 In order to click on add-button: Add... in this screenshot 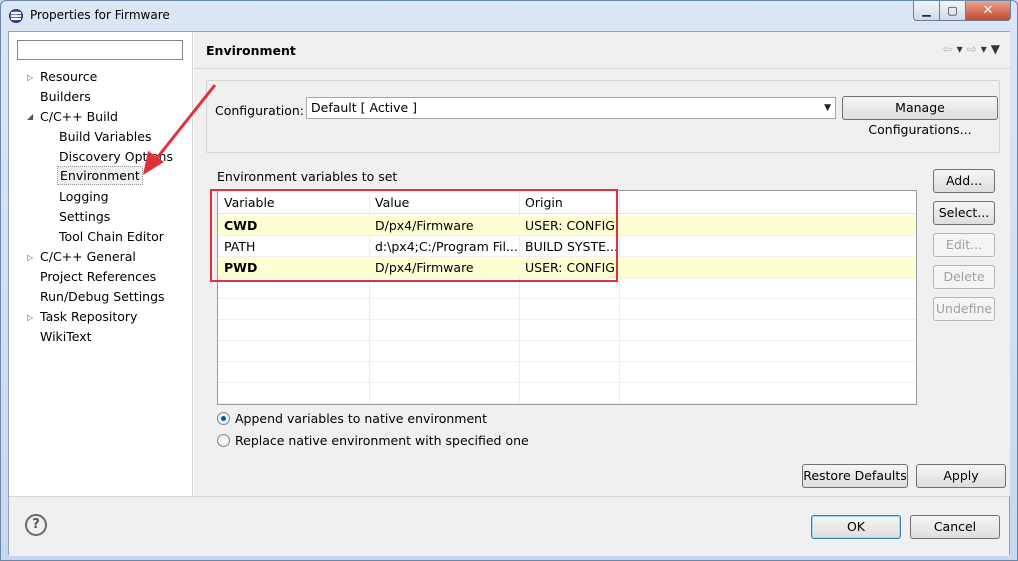, I will do `click(964, 181)`.